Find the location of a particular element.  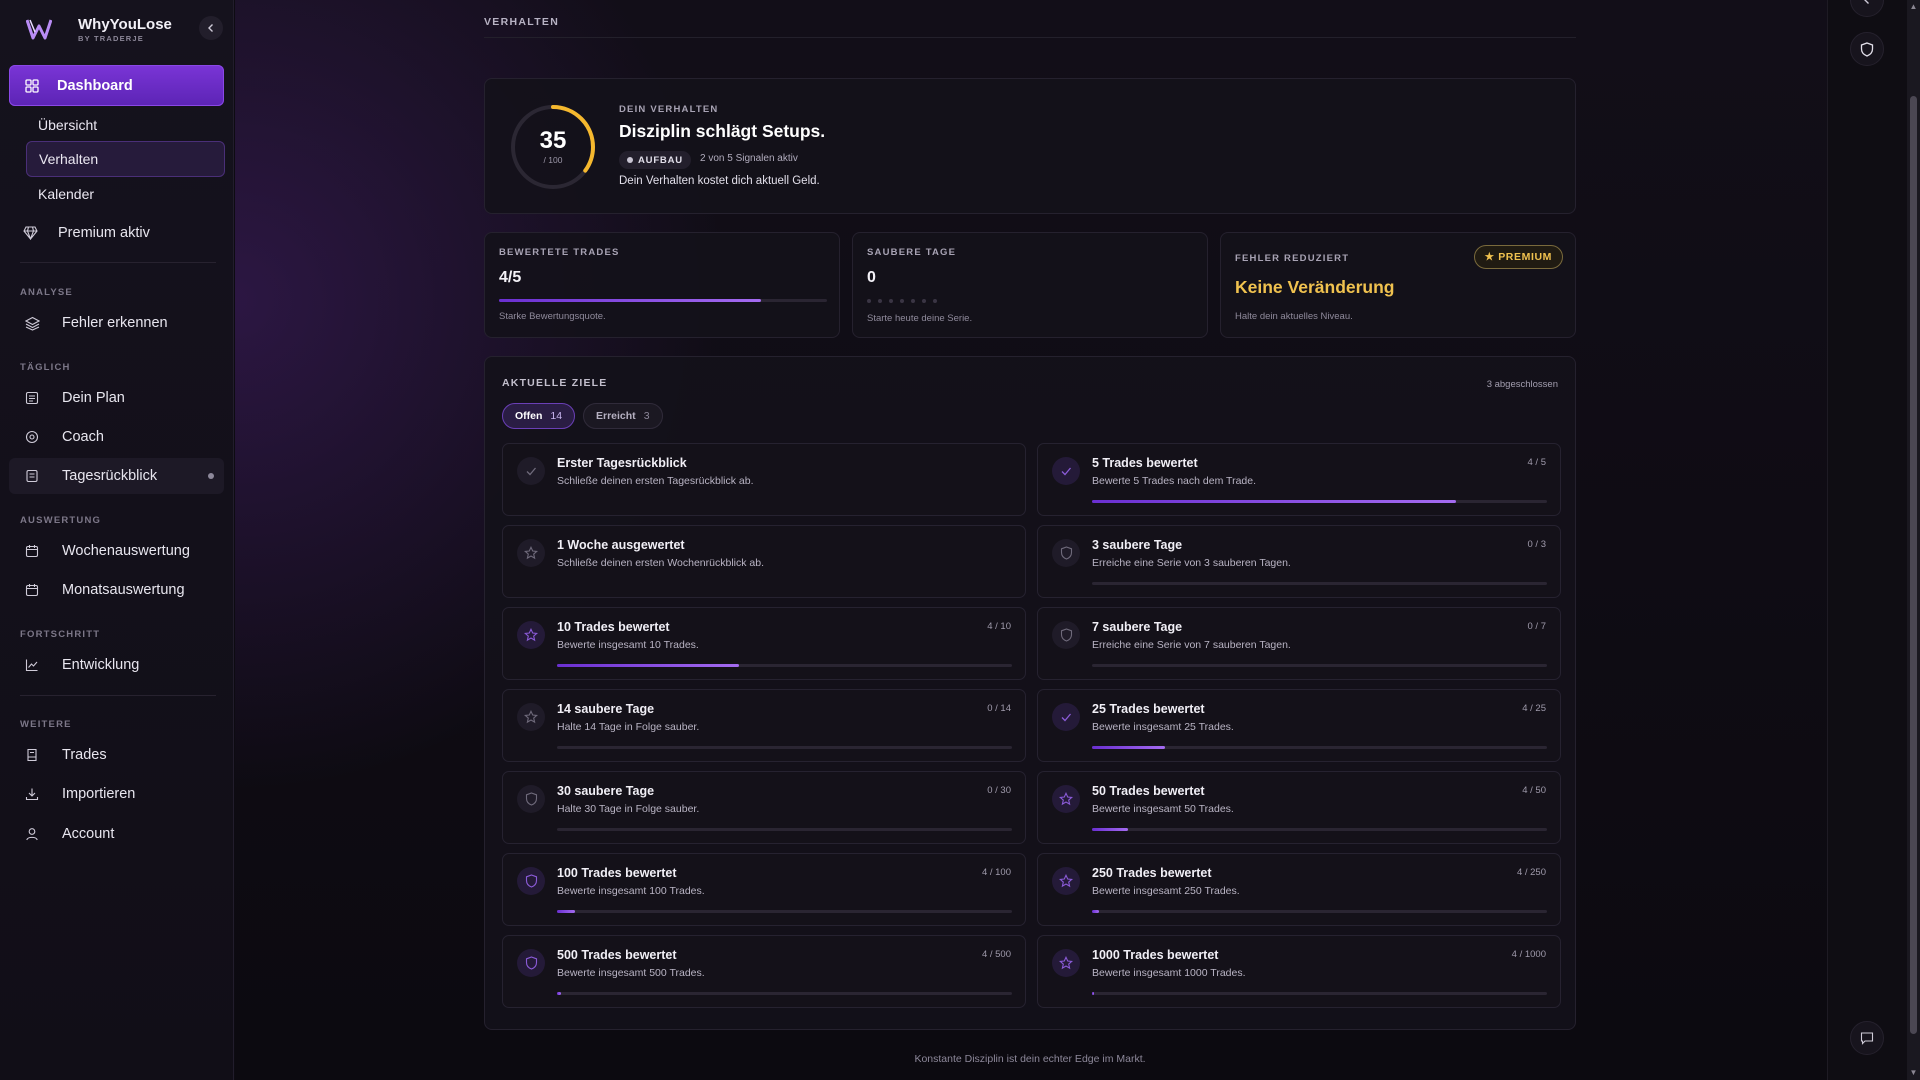

tab-erreicht: Erreicht 3 is located at coordinates (623, 416).